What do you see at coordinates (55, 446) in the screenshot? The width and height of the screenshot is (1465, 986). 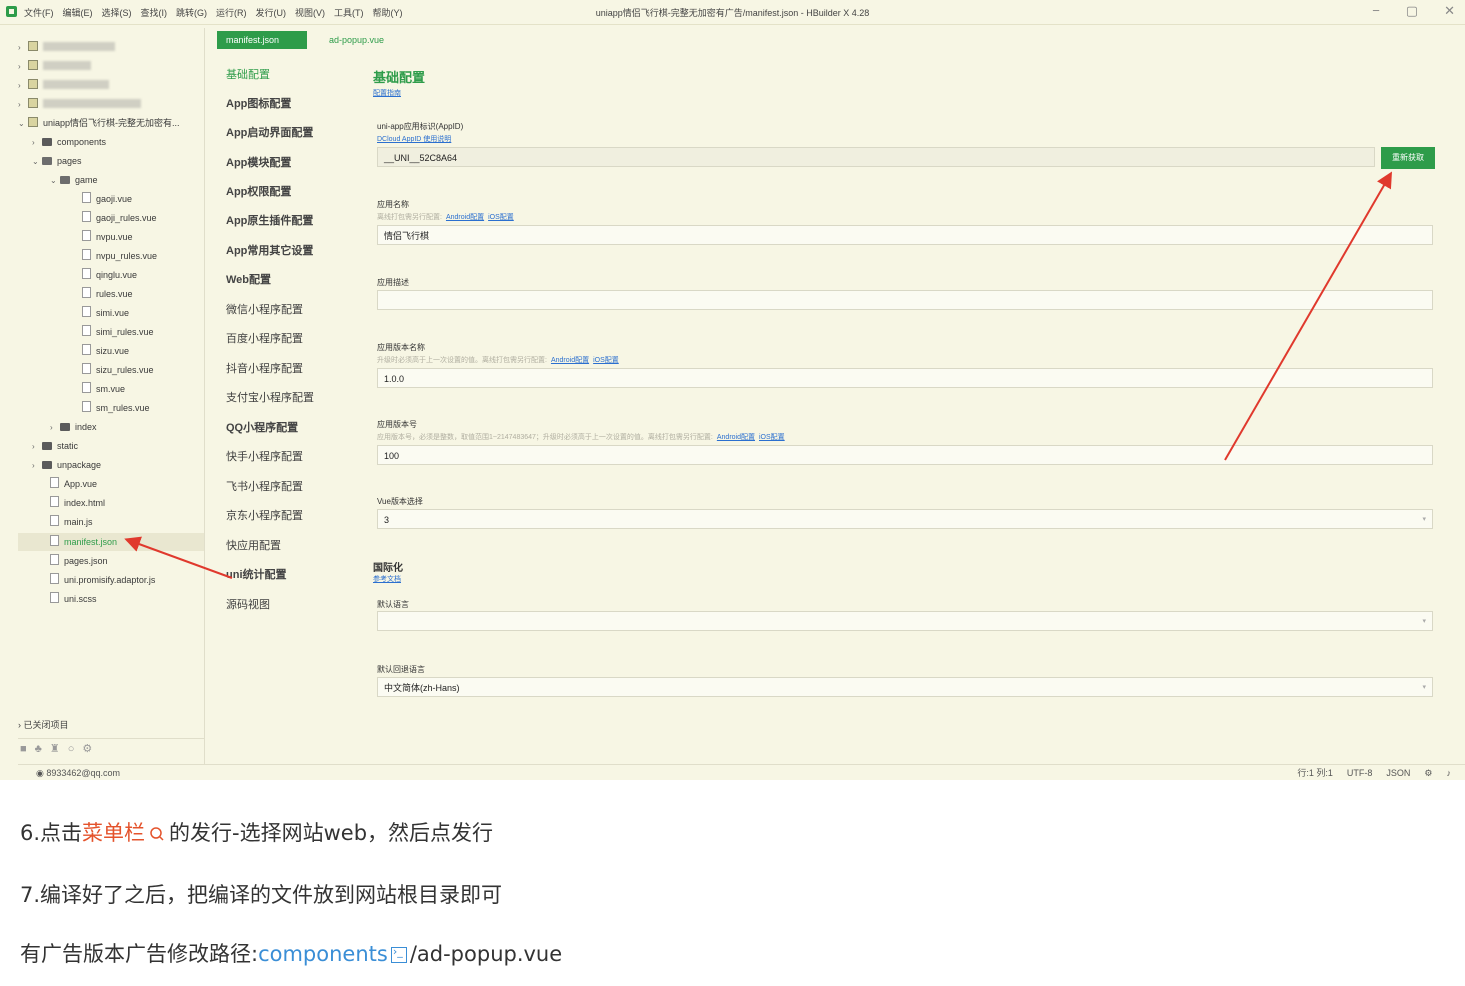 I see `tree-folder-static: › static` at bounding box center [55, 446].